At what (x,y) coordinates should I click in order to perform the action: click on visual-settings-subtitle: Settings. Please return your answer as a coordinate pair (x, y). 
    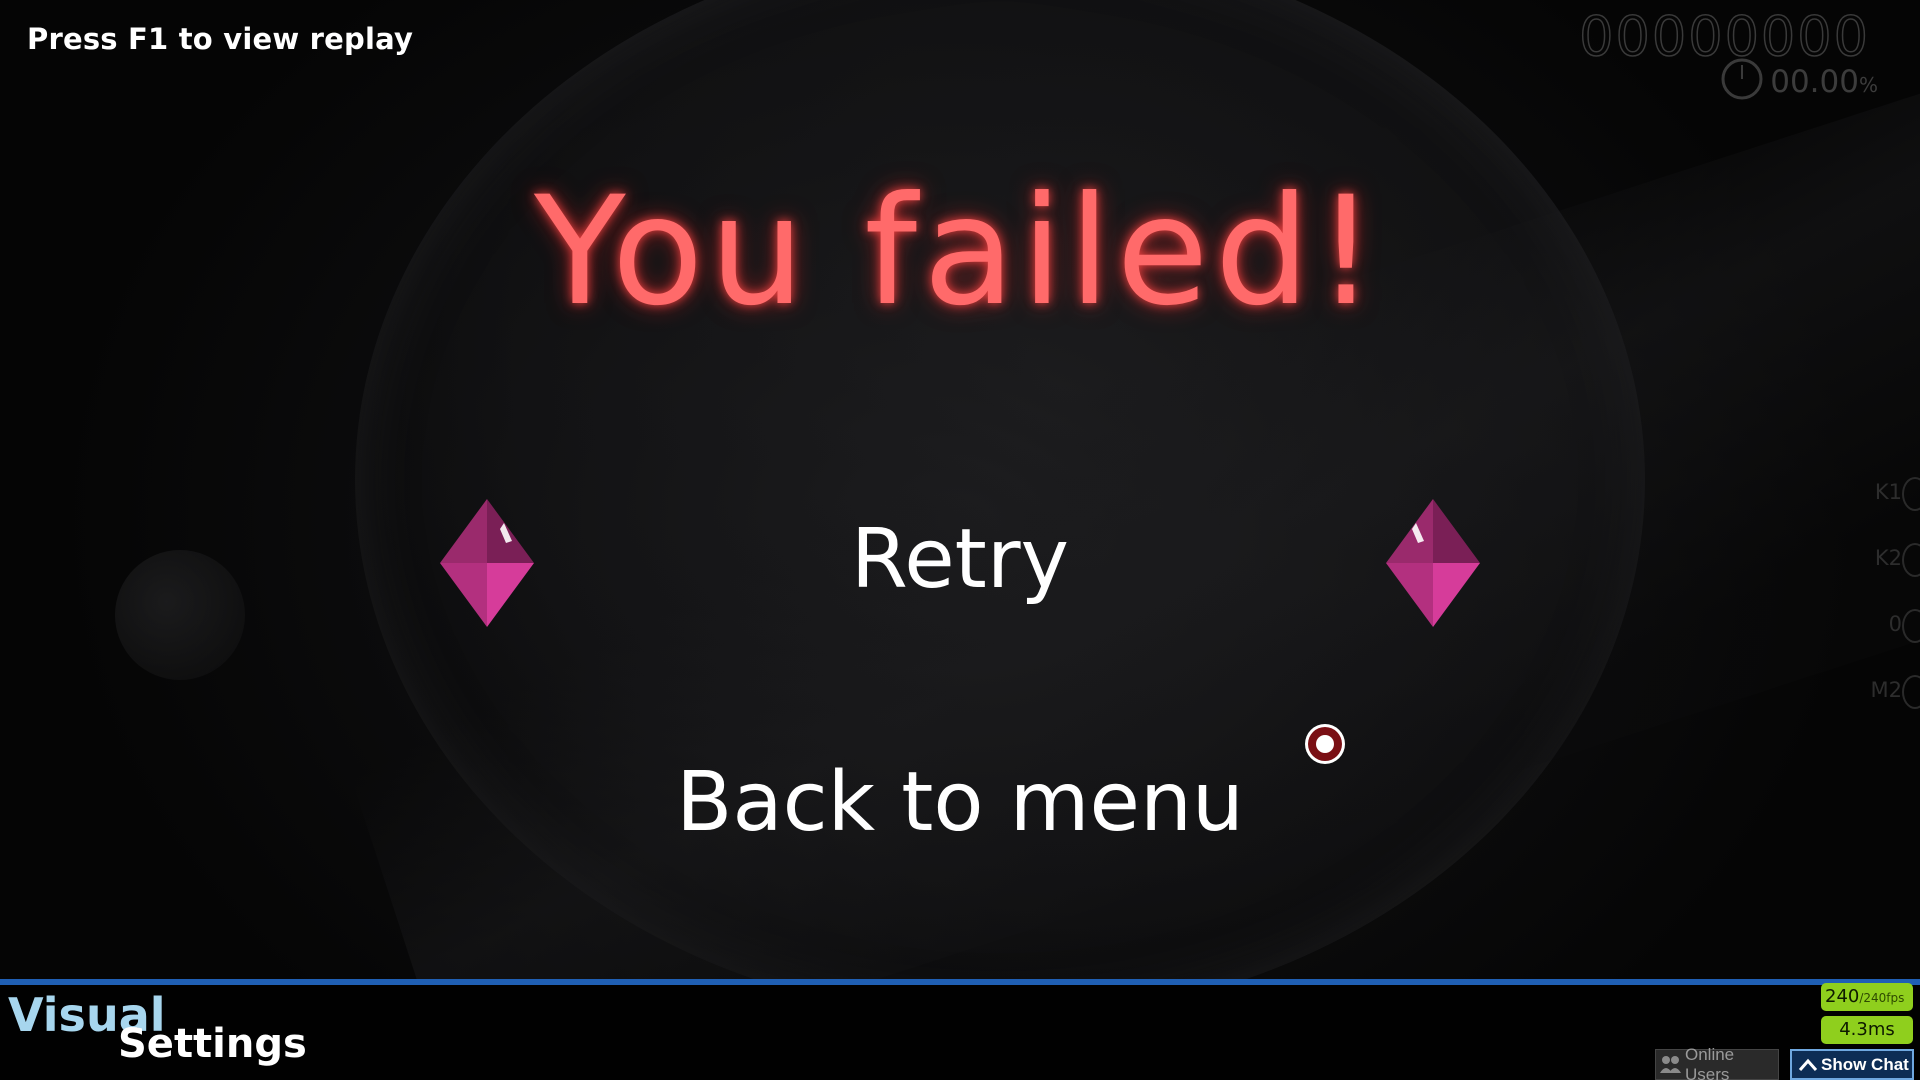
    Looking at the image, I should click on (212, 1044).